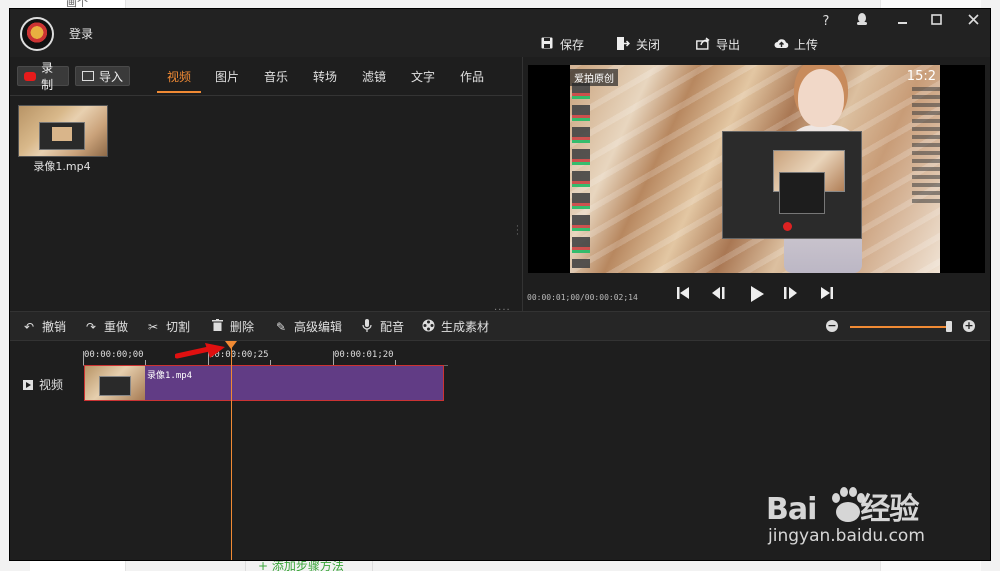 Image resolution: width=1000 pixels, height=571 pixels. What do you see at coordinates (623, 44) in the screenshot?
I see `close-file-icon` at bounding box center [623, 44].